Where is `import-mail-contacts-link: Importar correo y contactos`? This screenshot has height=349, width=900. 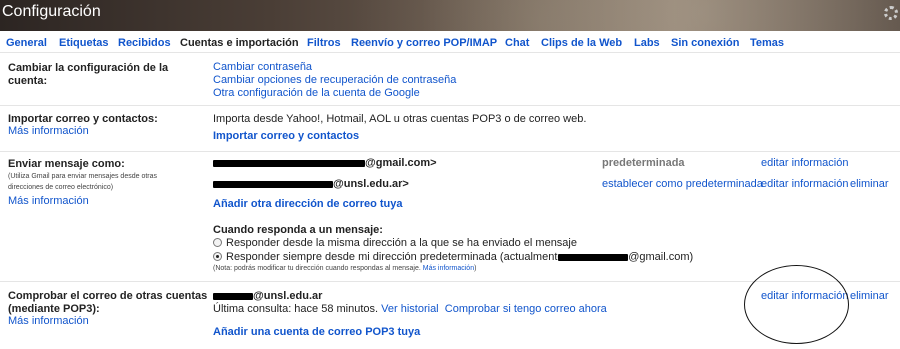
import-mail-contacts-link: Importar correo y contactos is located at coordinates (286, 136).